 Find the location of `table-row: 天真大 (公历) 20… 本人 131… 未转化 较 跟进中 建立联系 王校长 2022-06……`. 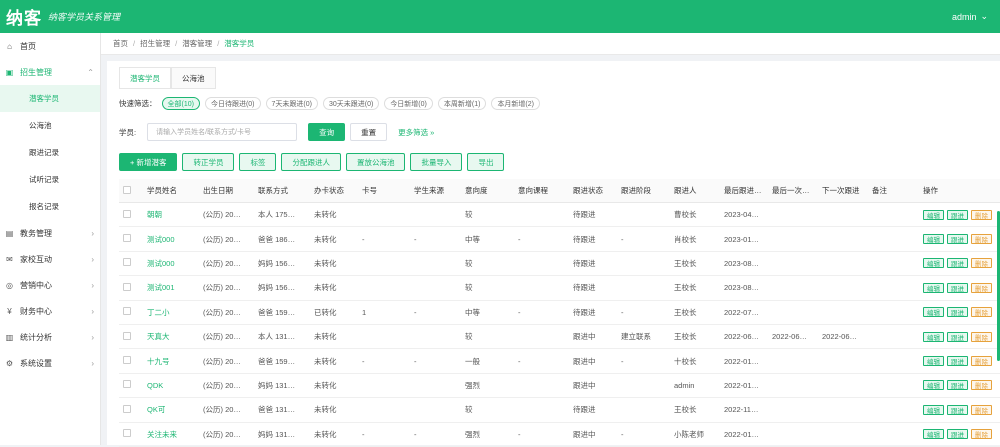

table-row: 天真大 (公历) 20… 本人 131… 未转化 较 跟进中 建立联系 王校长 2022-06…… is located at coordinates (559, 337).